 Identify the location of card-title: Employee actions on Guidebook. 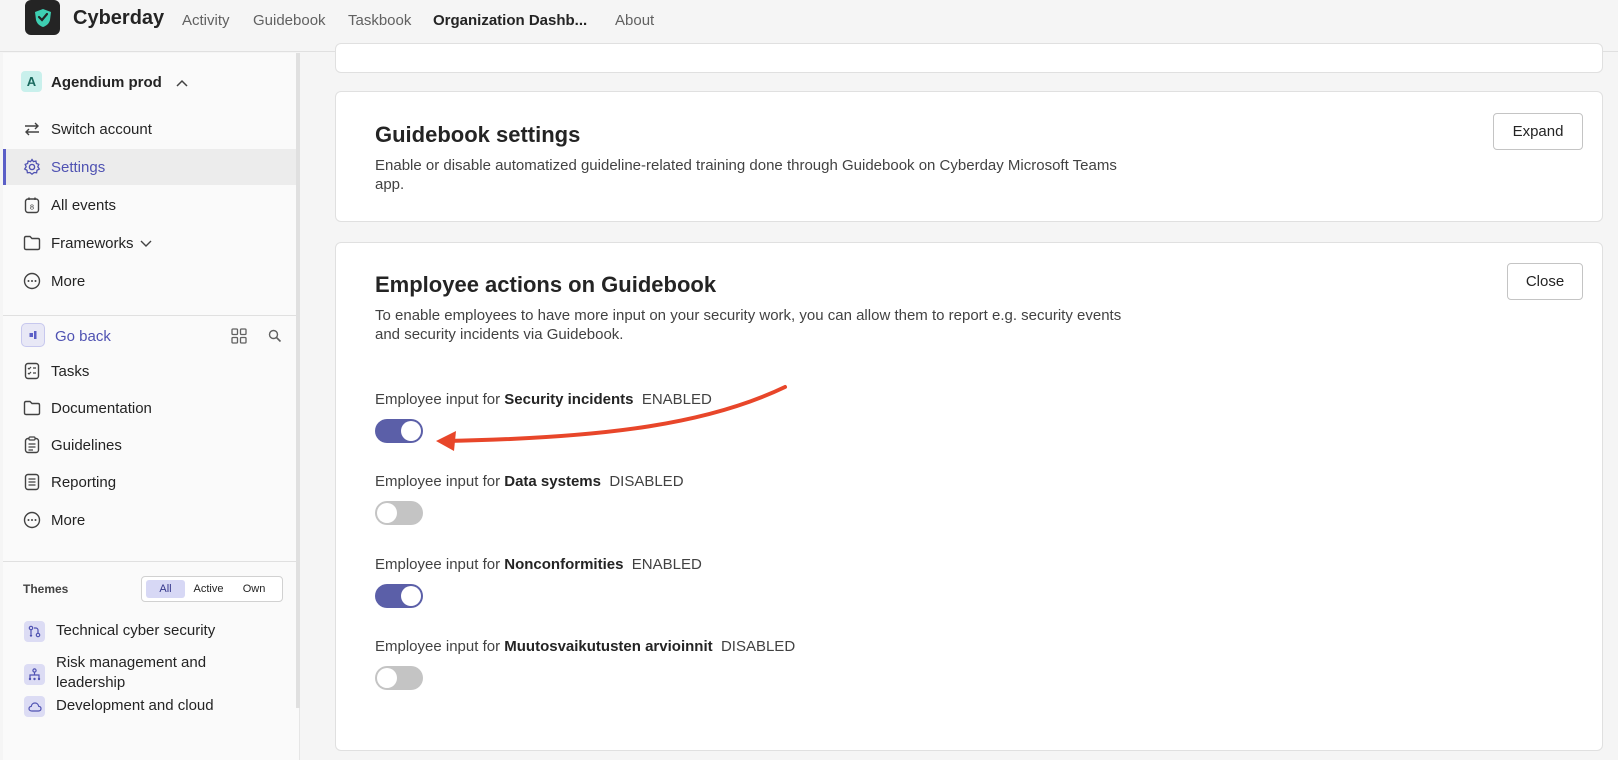
(546, 284).